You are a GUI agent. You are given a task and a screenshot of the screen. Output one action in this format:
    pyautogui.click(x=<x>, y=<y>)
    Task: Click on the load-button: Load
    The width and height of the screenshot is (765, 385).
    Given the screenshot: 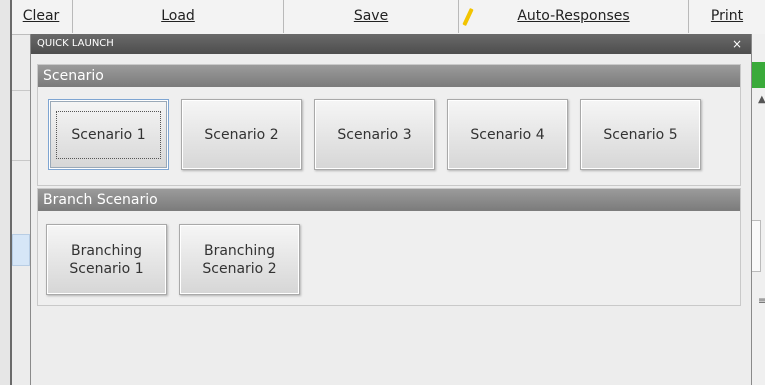 What is the action you would take?
    pyautogui.click(x=178, y=16)
    